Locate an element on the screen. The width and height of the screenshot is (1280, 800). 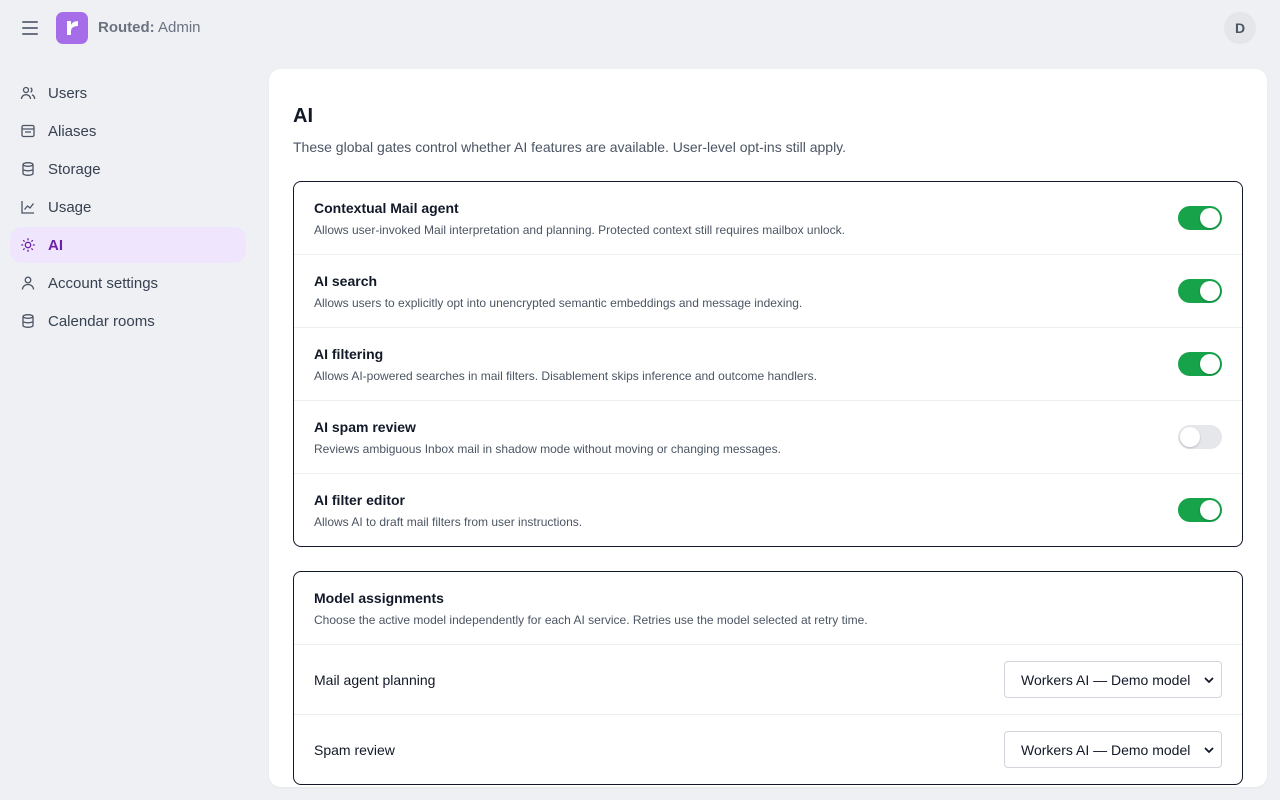
sidebar-item-label: Aliases is located at coordinates (72, 131).